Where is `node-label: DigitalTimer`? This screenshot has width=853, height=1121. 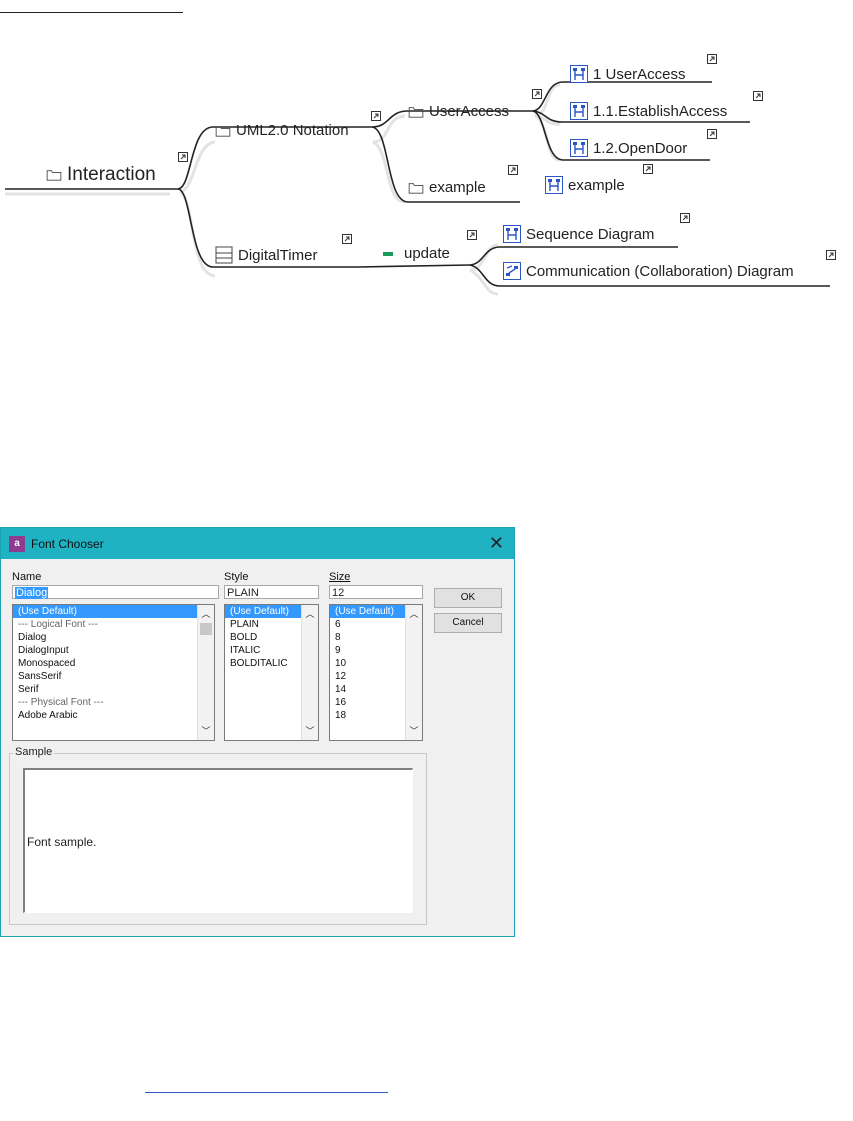 node-label: DigitalTimer is located at coordinates (278, 255).